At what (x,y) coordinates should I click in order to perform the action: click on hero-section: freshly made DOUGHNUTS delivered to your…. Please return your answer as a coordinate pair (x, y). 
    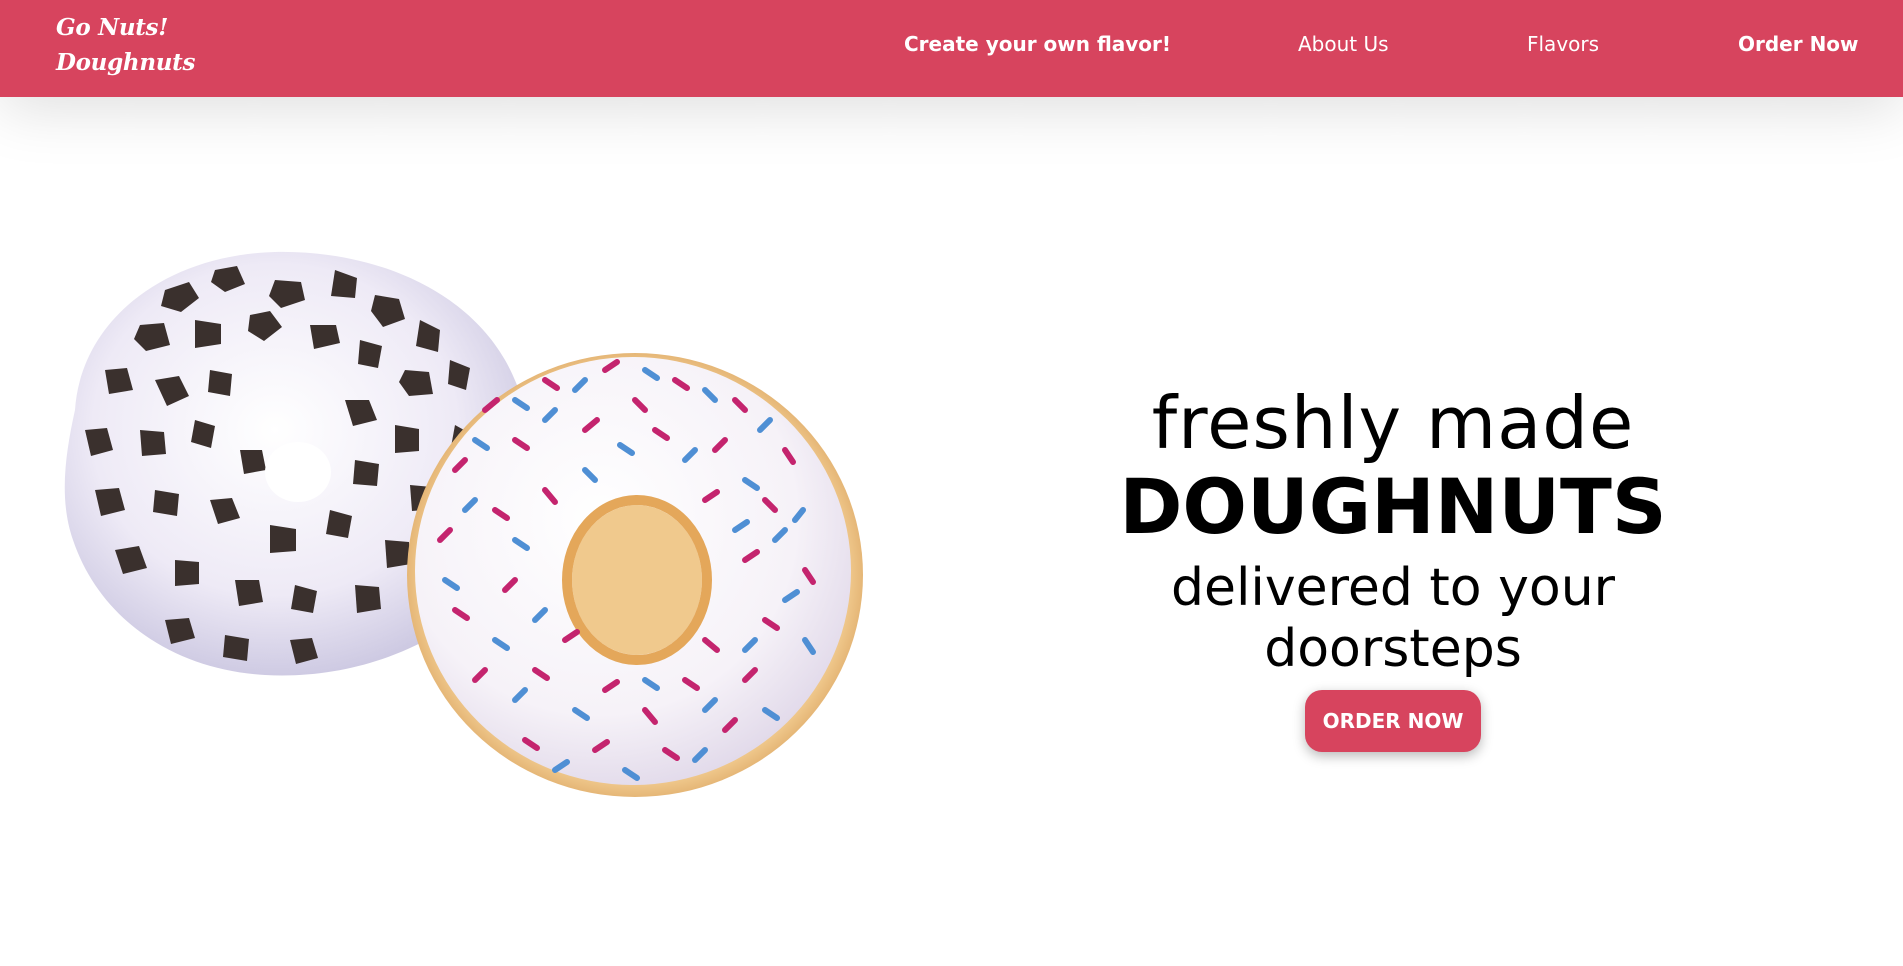
    Looking at the image, I should click on (1393, 566).